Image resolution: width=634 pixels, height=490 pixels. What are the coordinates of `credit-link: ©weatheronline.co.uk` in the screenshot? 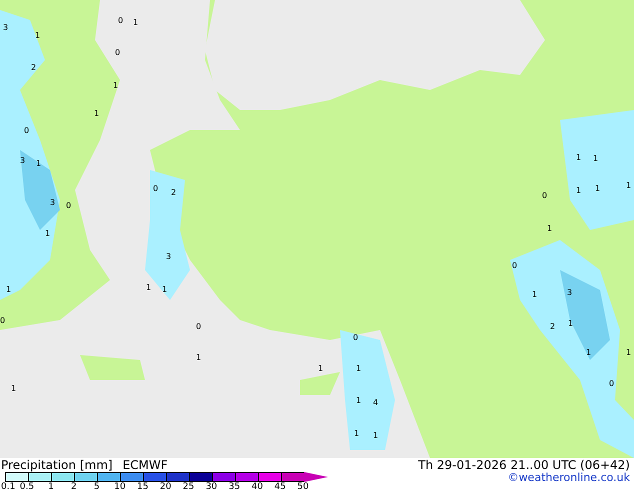 It's located at (569, 477).